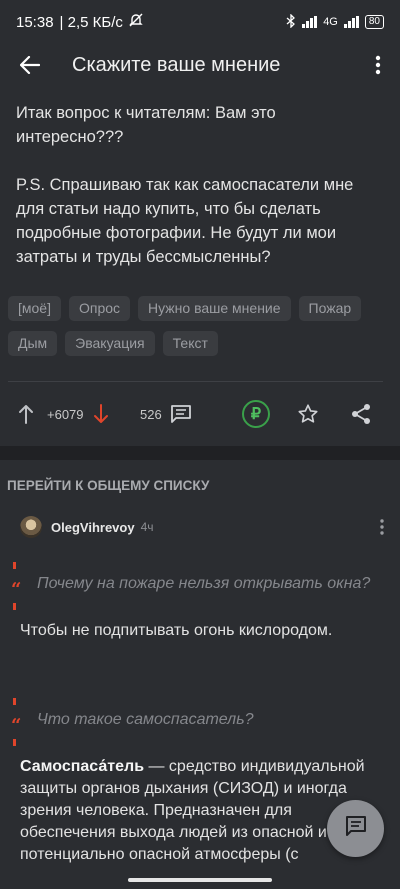 The height and width of the screenshot is (889, 400). I want to click on bluetooth-icon, so click(291, 21).